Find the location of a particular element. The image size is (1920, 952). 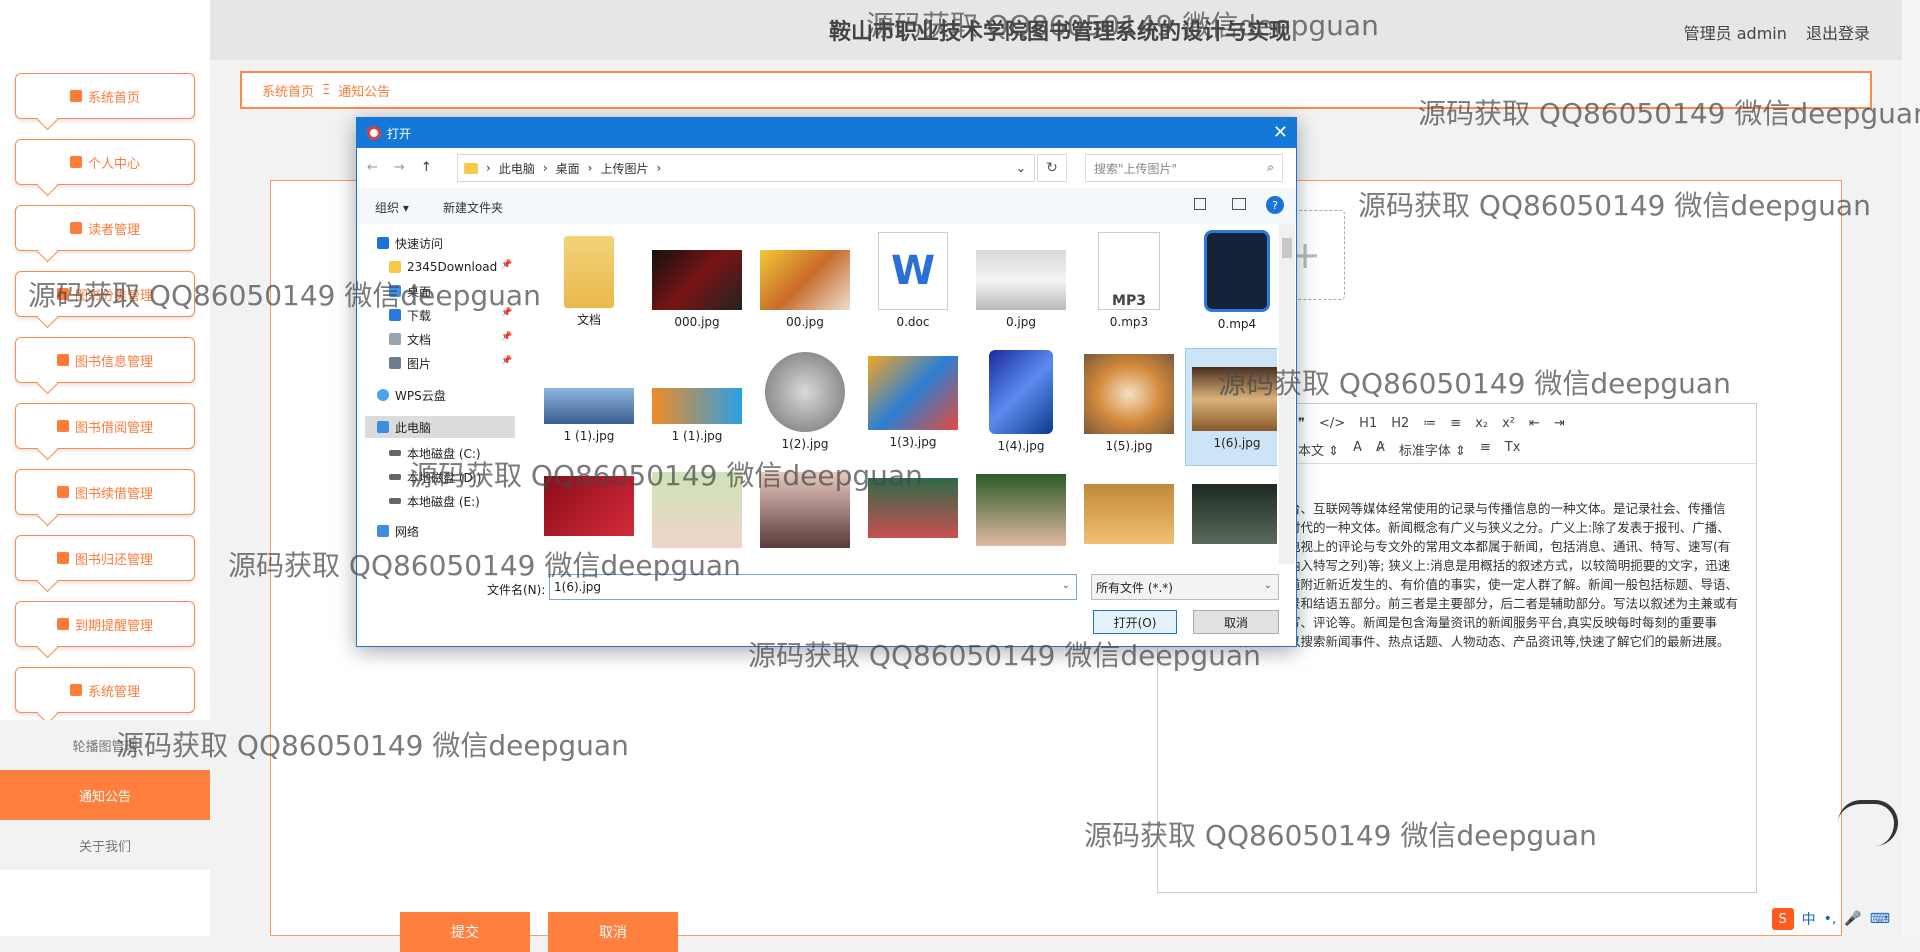

subscript-button: x₂ is located at coordinates (1481, 423).